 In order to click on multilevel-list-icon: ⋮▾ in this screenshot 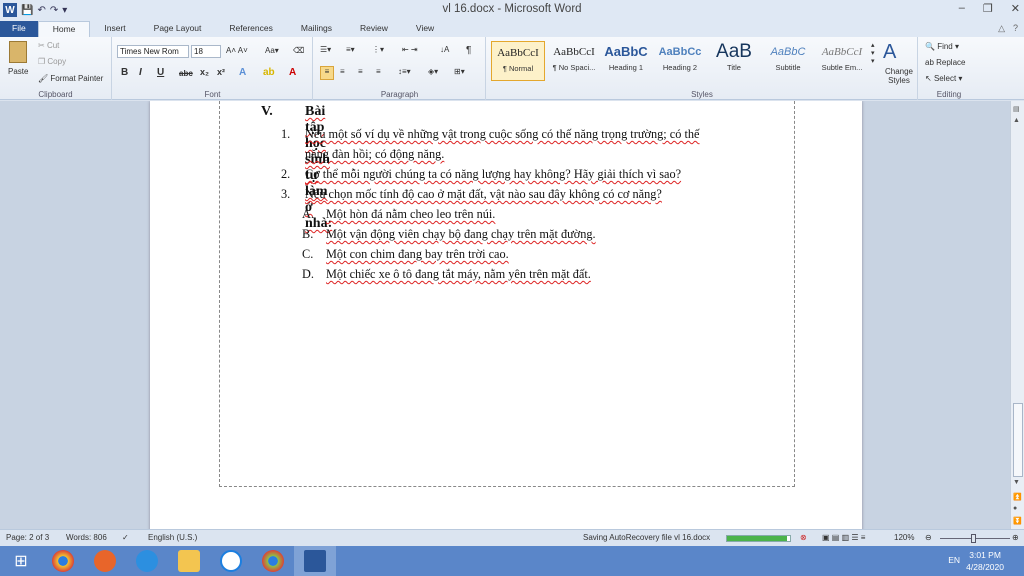, I will do `click(378, 49)`.